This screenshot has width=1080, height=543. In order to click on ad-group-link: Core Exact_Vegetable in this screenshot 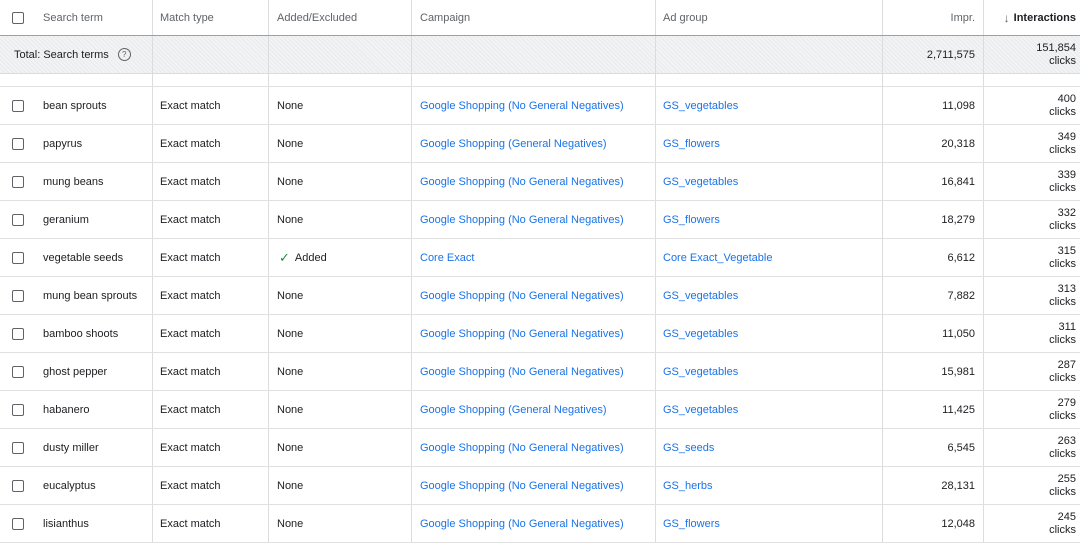, I will do `click(717, 258)`.